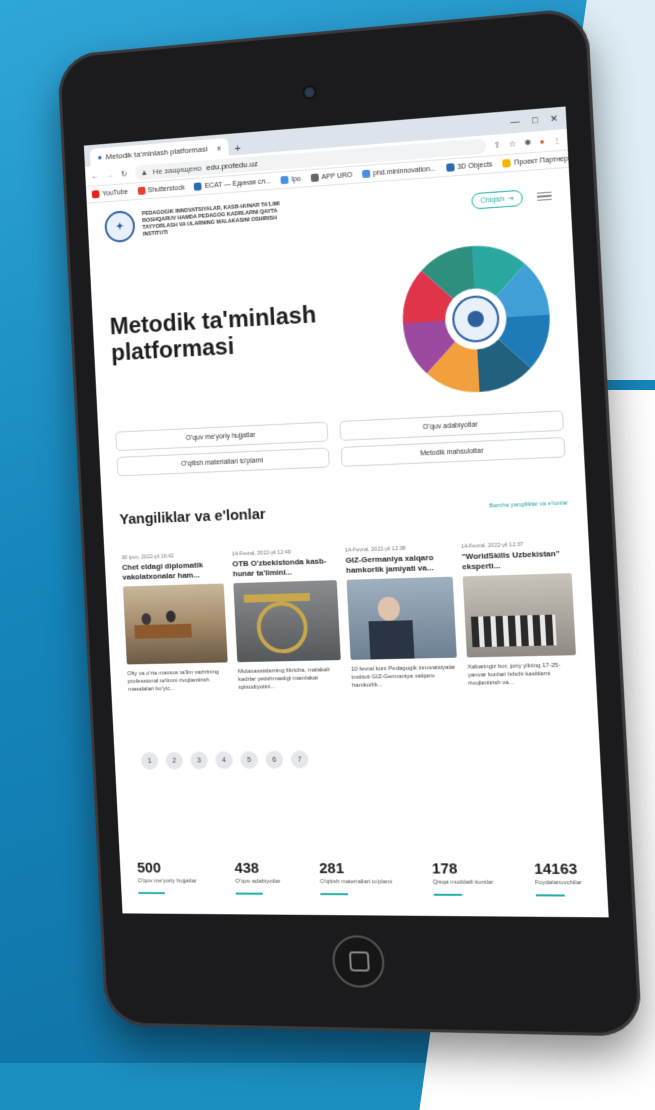 The width and height of the screenshot is (655, 1110). What do you see at coordinates (120, 226) in the screenshot?
I see `institute-logo: ✦` at bounding box center [120, 226].